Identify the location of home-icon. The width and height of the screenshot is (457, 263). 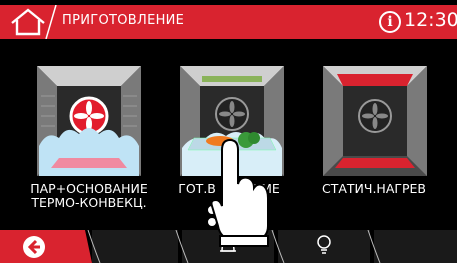
(28, 22).